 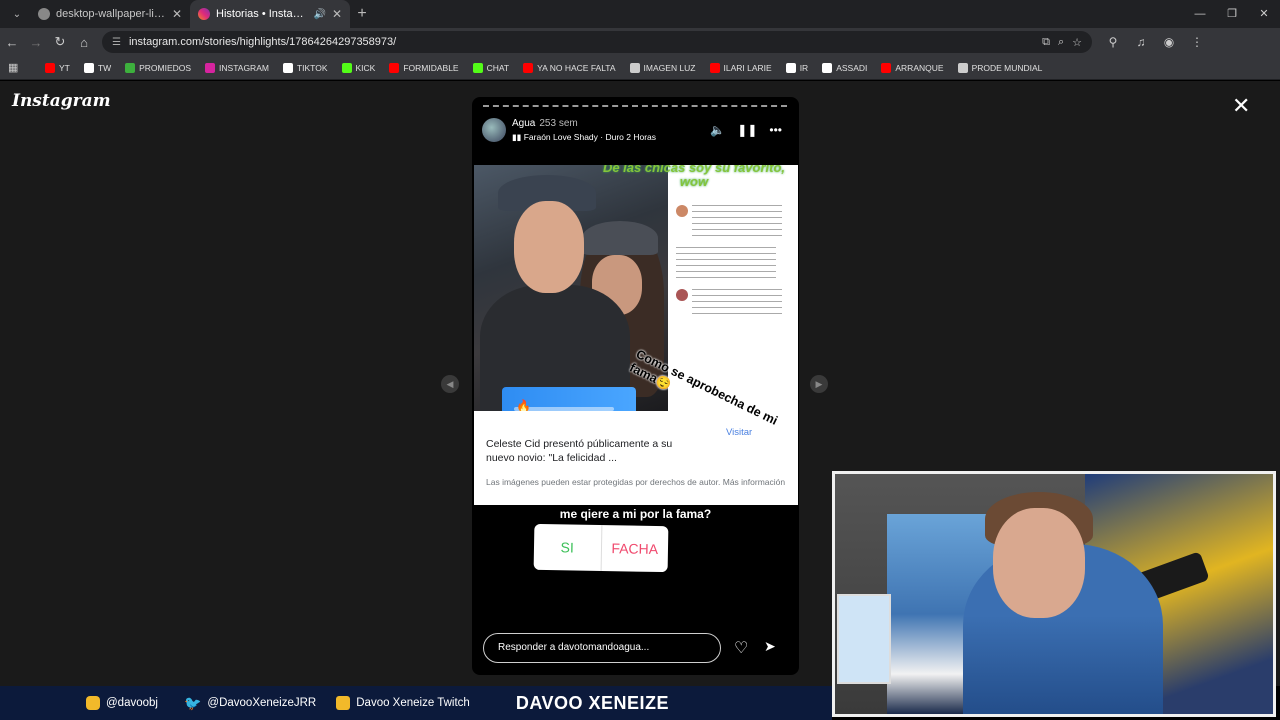 What do you see at coordinates (262, 703) in the screenshot?
I see `footer-twitter-handle: @DavooXeneizeJRR` at bounding box center [262, 703].